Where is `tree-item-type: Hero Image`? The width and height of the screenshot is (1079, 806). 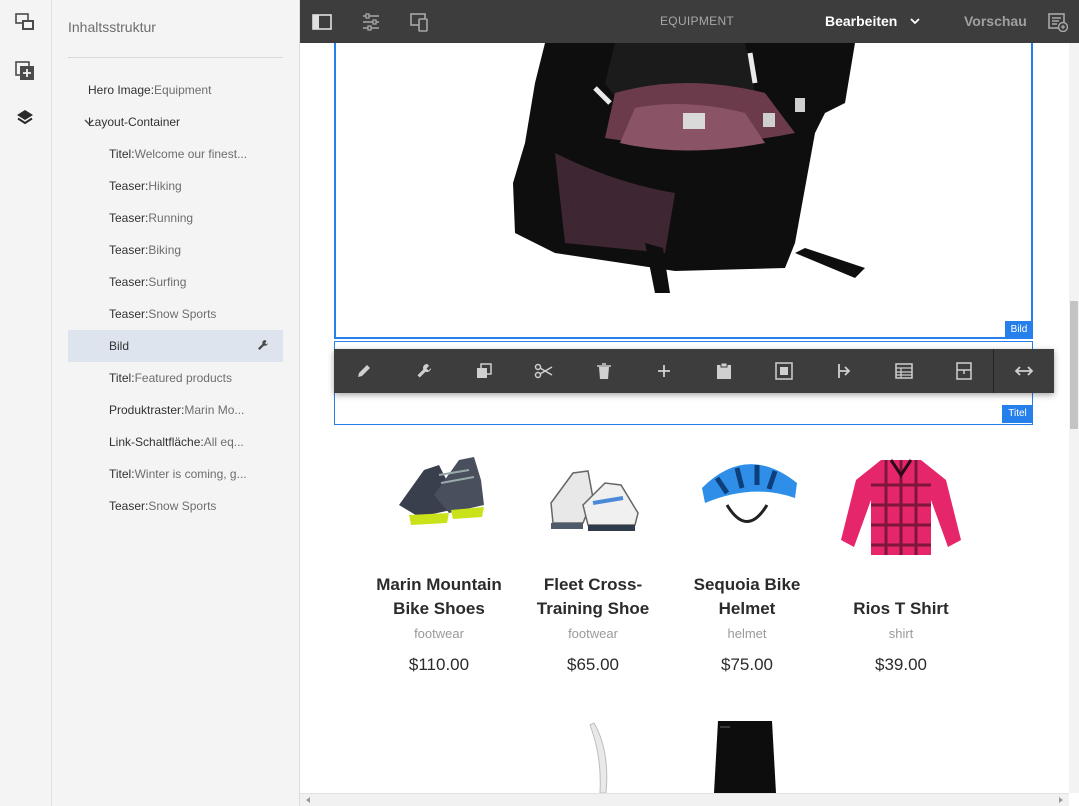 tree-item-type: Hero Image is located at coordinates (119, 90).